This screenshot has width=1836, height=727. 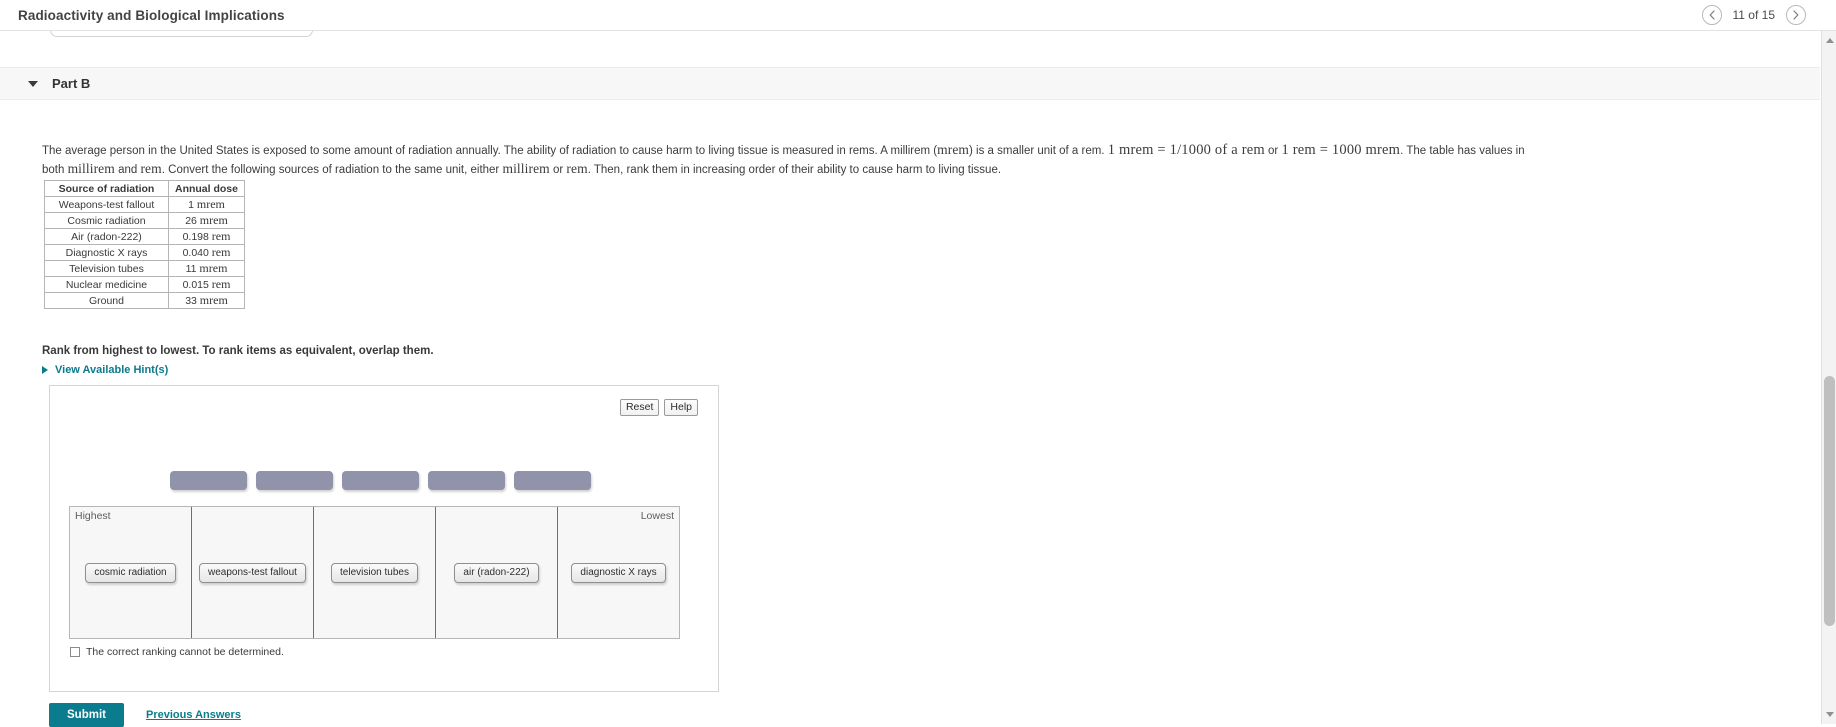 What do you see at coordinates (106, 252) in the screenshot?
I see `cell-source: Diagnostic X rays` at bounding box center [106, 252].